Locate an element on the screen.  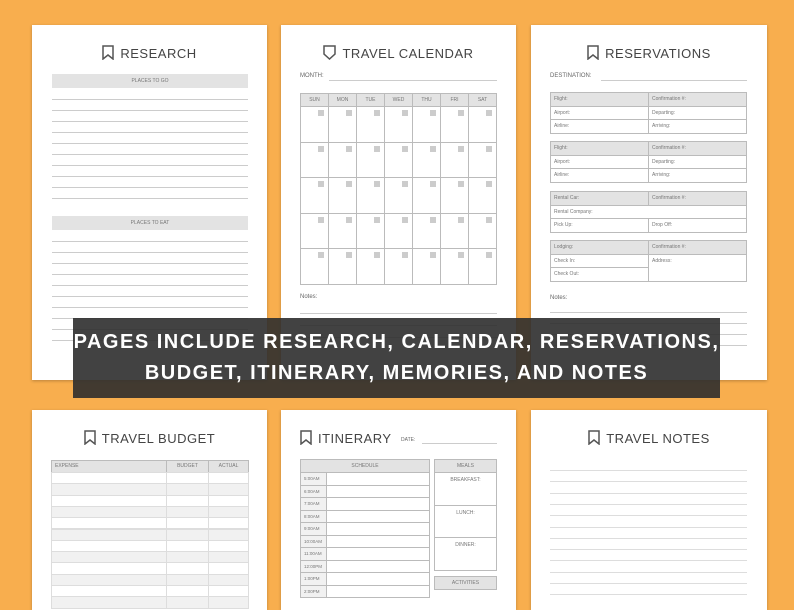
day-header: SAT is located at coordinates (482, 100).